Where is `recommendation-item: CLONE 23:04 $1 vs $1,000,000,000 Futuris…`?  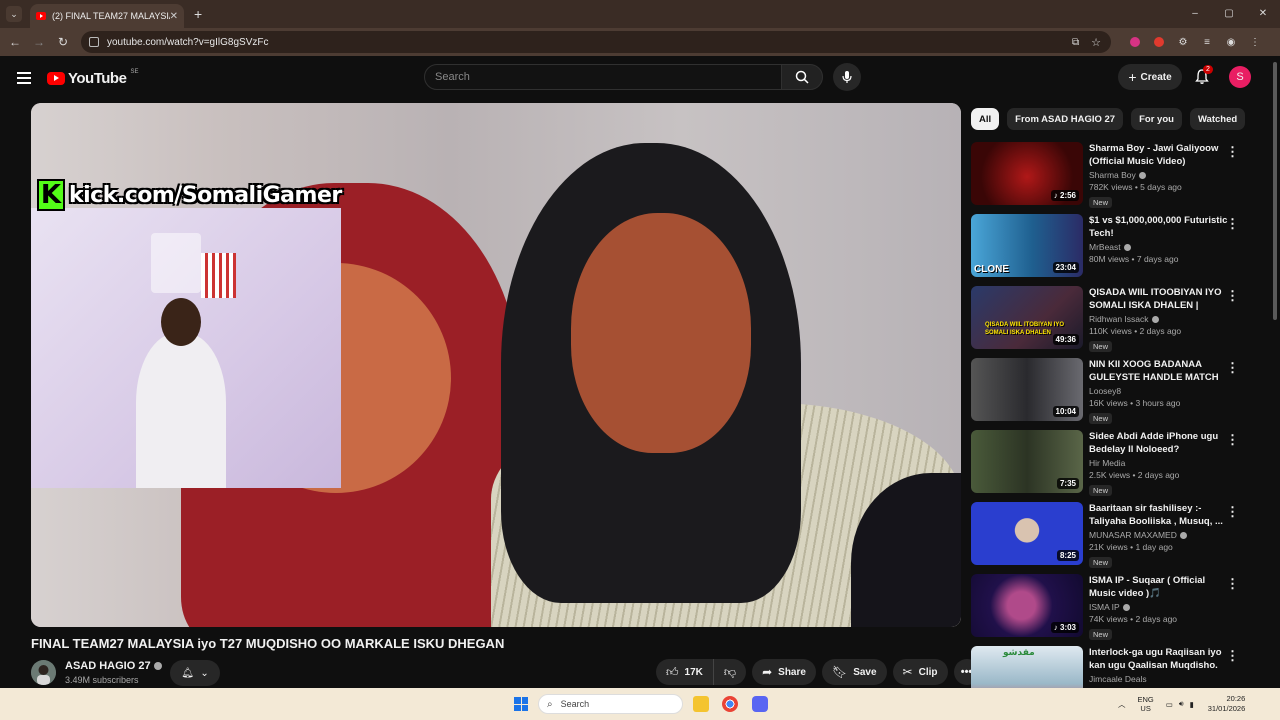
recommendation-item: CLONE 23:04 $1 vs $1,000,000,000 Futuris… is located at coordinates (1116, 250).